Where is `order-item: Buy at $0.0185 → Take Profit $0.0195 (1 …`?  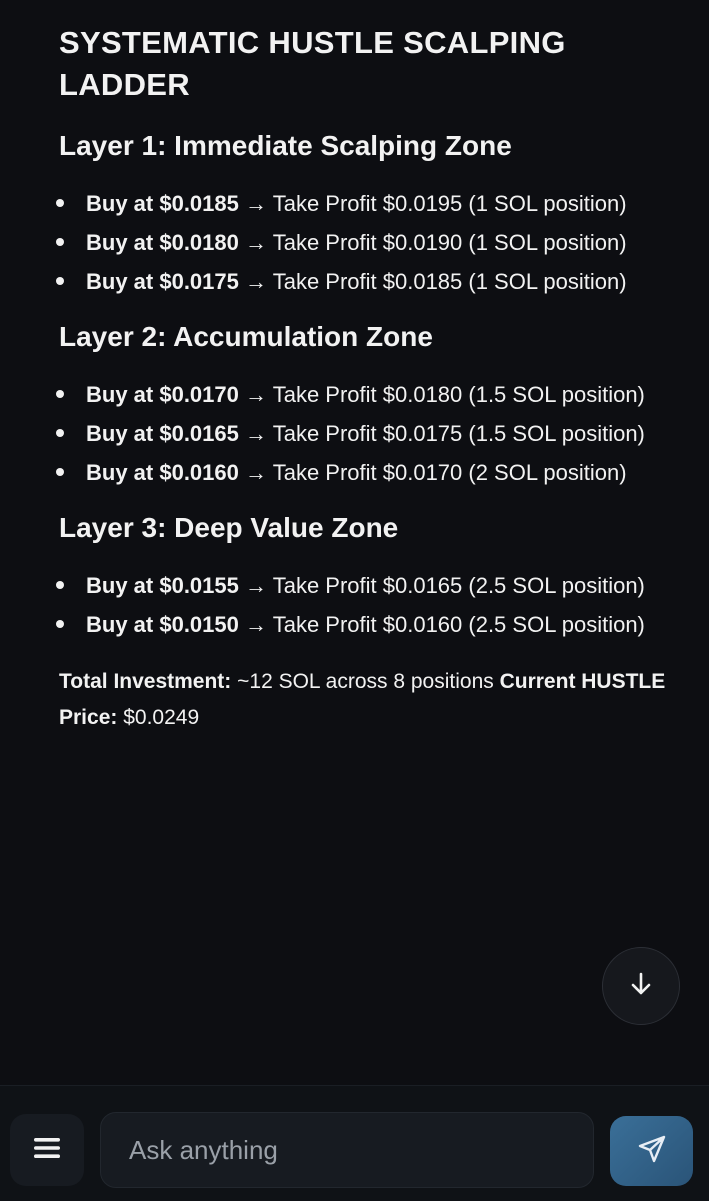
order-item: Buy at $0.0185 → Take Profit $0.0195 (1 … is located at coordinates (351, 203).